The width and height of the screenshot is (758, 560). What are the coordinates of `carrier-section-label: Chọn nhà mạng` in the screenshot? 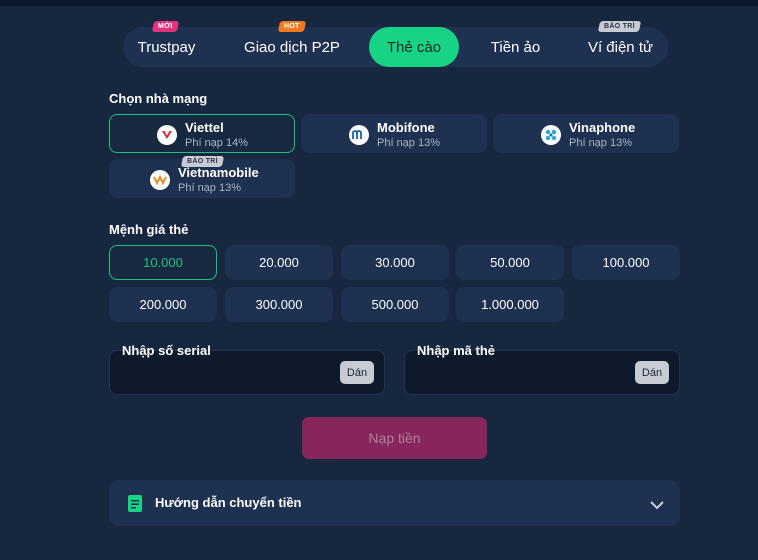 It's located at (158, 98).